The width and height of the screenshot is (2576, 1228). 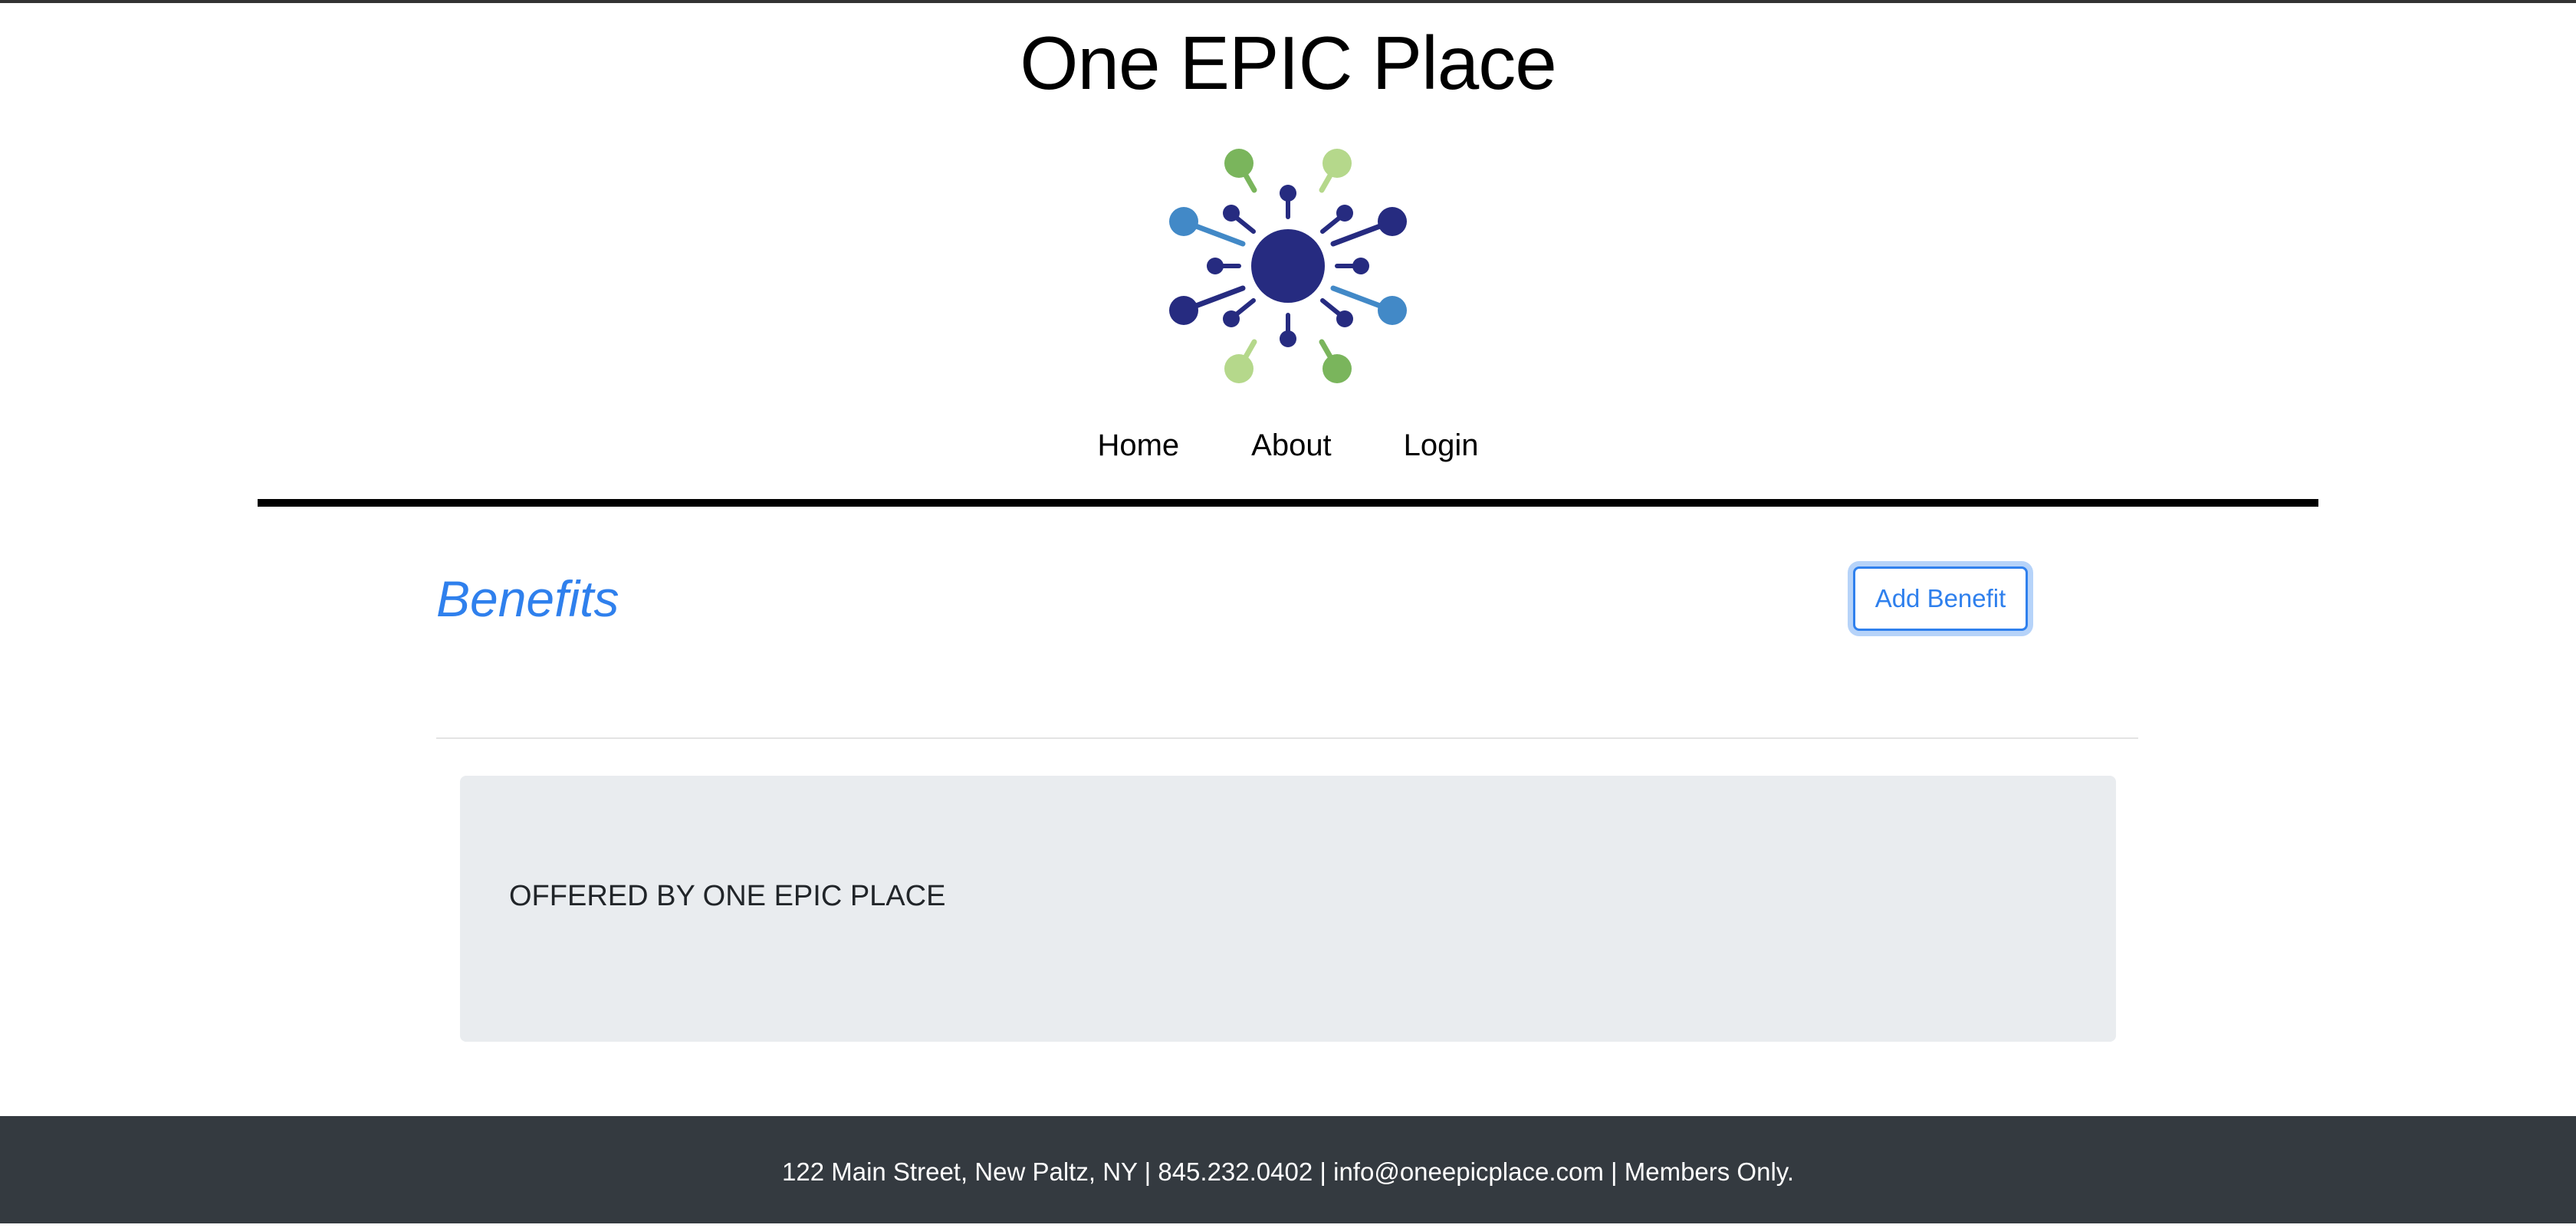 What do you see at coordinates (1940, 598) in the screenshot?
I see `add-benefit-button: Add Benefit` at bounding box center [1940, 598].